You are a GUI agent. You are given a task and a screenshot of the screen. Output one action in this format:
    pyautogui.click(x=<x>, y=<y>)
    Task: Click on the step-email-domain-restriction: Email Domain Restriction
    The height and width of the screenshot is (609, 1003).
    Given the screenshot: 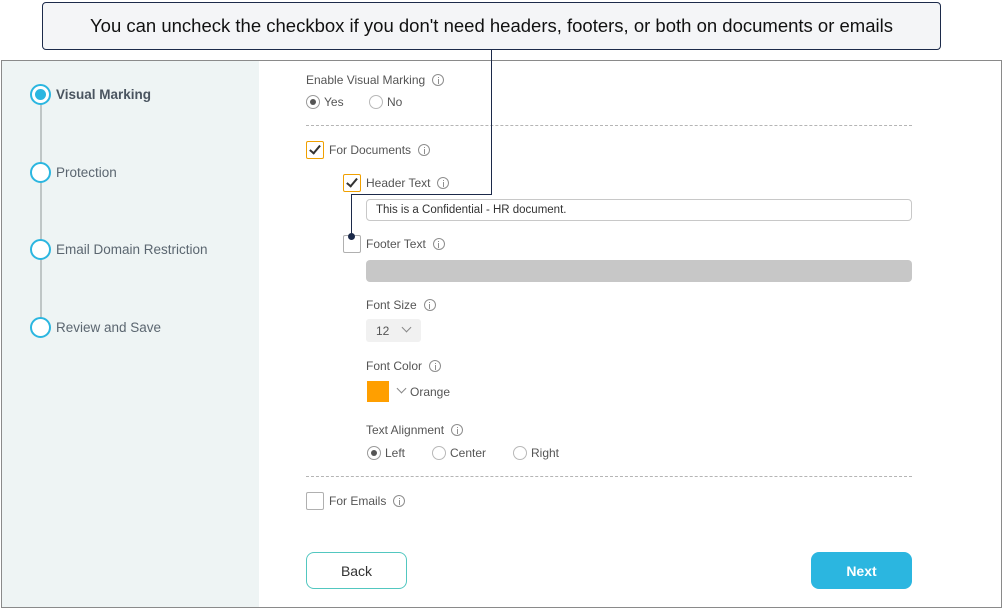 What is the action you would take?
    pyautogui.click(x=119, y=249)
    